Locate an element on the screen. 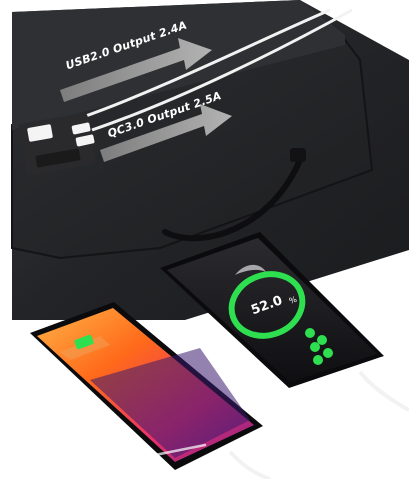 Image resolution: width=409 pixels, height=479 pixels. left-phone-cable is located at coordinates (249, 464).